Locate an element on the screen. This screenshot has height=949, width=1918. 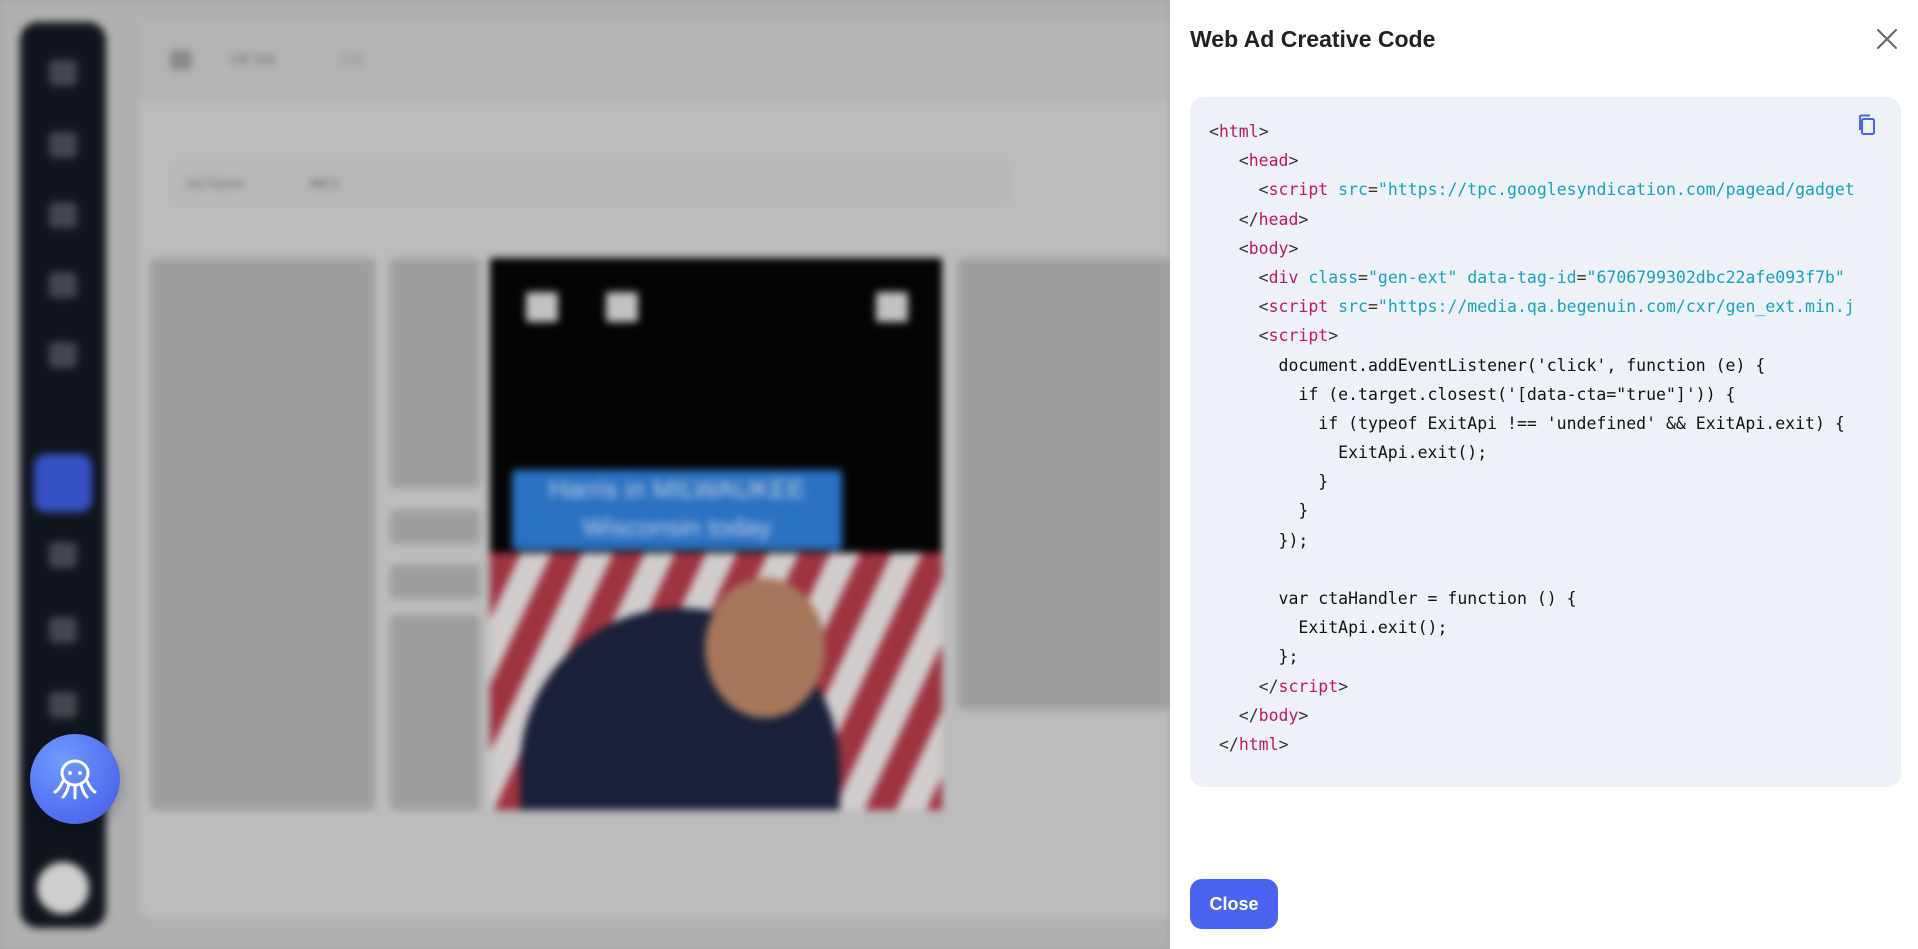
code-token: "gen-ext" is located at coordinates (1412, 277).